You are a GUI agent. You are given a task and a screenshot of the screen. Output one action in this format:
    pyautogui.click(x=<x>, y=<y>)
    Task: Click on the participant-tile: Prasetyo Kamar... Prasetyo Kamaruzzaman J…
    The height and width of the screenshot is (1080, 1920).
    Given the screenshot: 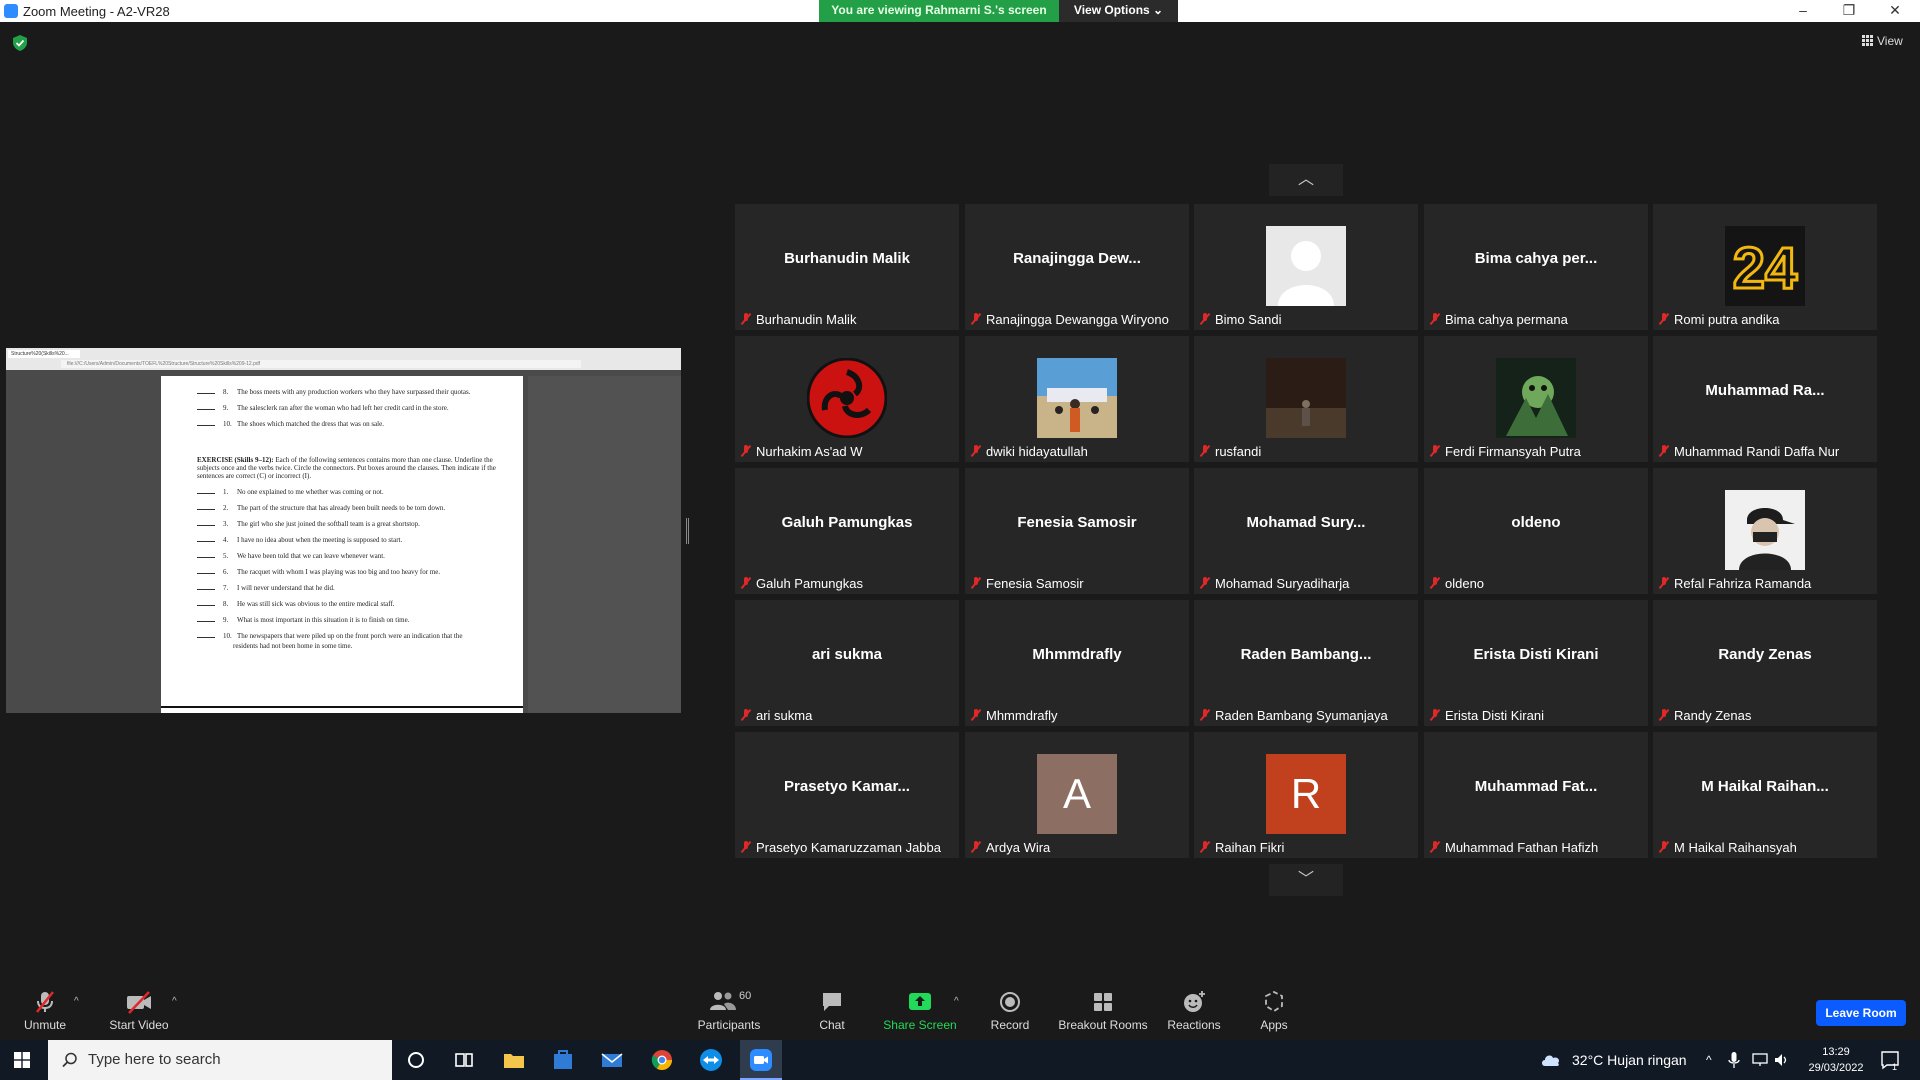 What is the action you would take?
    pyautogui.click(x=847, y=795)
    